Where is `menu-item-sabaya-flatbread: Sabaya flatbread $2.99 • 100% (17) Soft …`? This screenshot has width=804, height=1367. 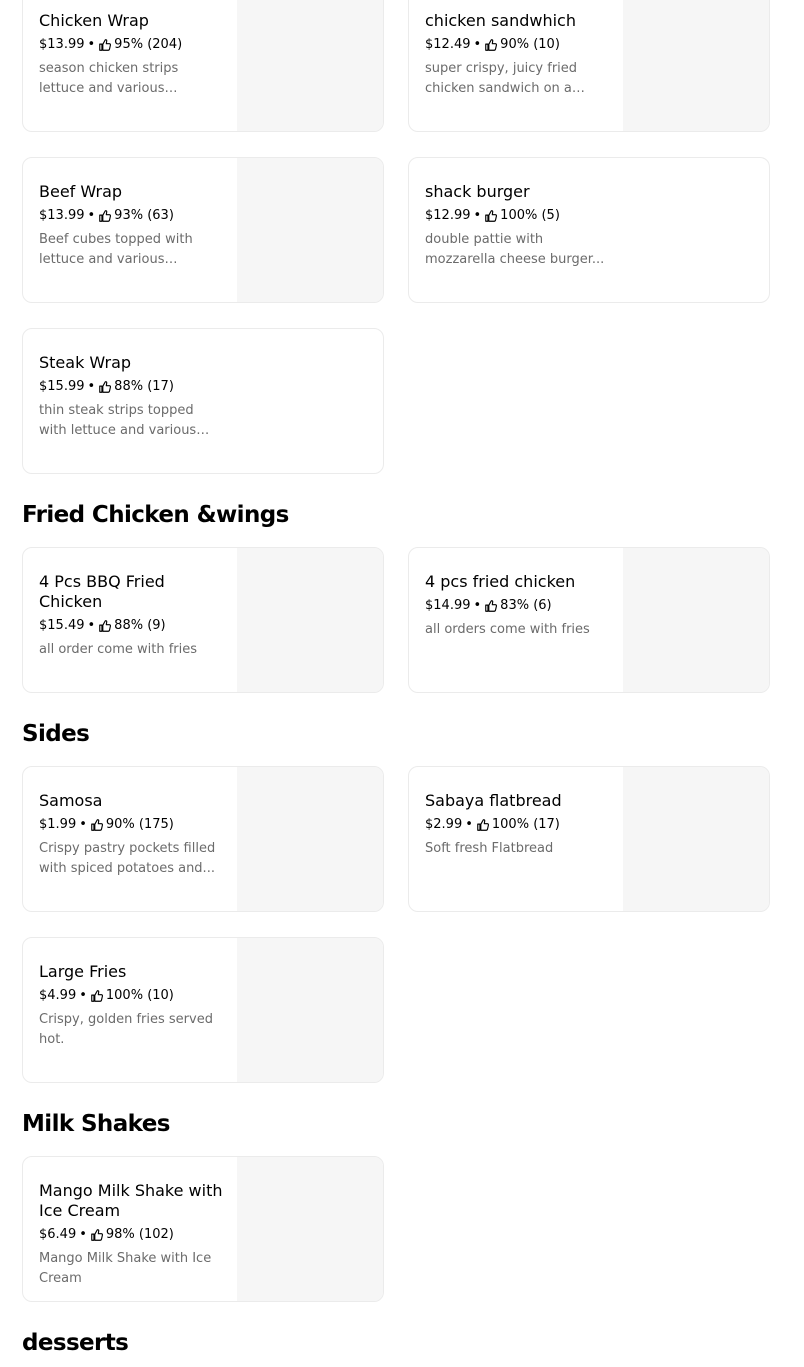 menu-item-sabaya-flatbread: Sabaya flatbread $2.99 • 100% (17) Soft … is located at coordinates (589, 839).